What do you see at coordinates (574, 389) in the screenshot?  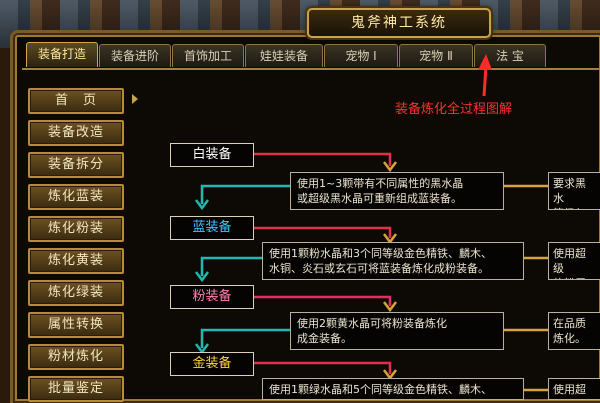 I see `right-note-4: 使用超` at bounding box center [574, 389].